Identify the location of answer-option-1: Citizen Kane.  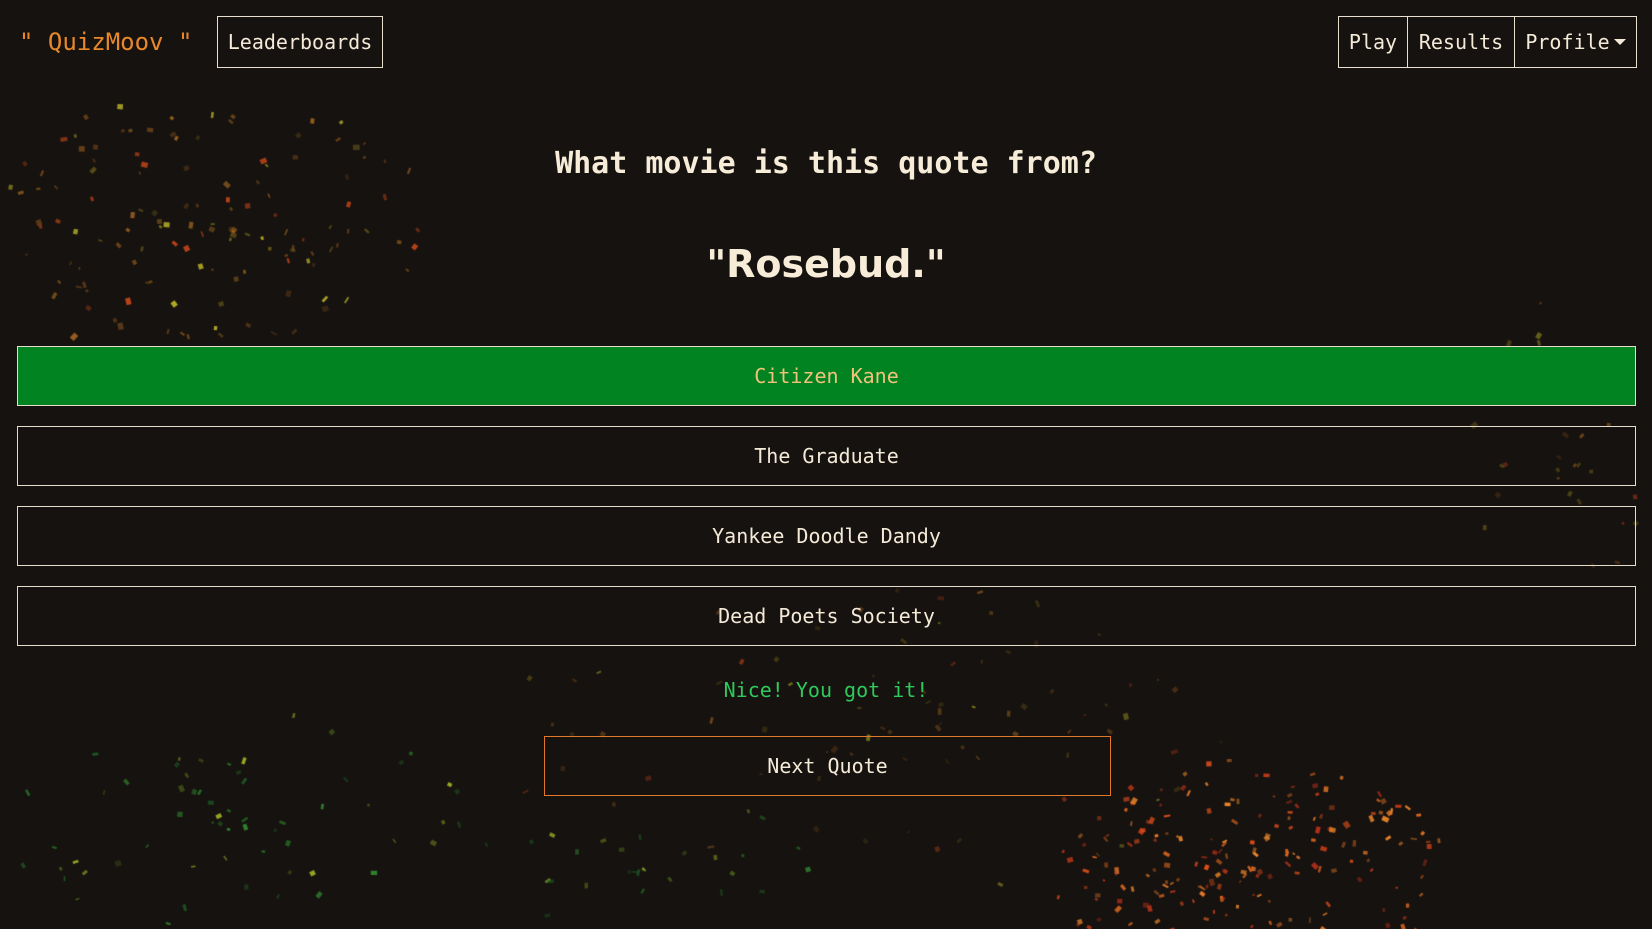
(826, 376).